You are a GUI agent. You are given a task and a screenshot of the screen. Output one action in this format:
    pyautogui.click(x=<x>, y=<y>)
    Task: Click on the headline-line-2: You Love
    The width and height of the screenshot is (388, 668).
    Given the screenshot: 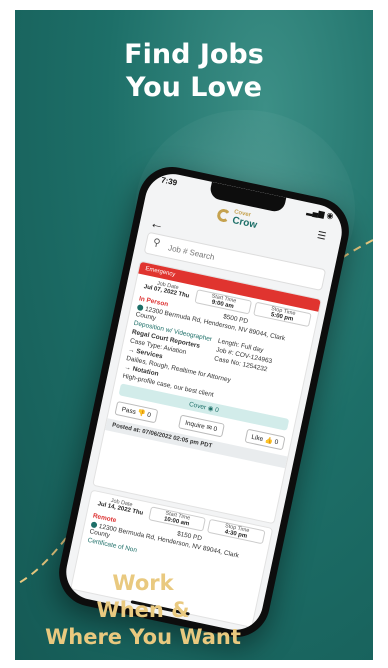 What is the action you would take?
    pyautogui.click(x=194, y=87)
    